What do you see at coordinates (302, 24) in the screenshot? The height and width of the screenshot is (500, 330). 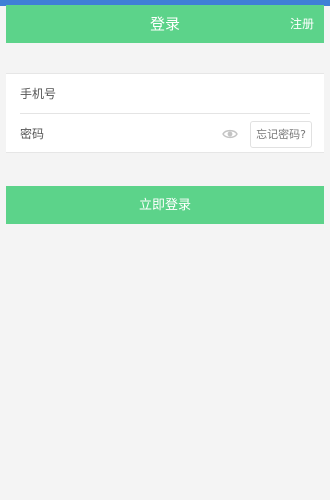 I see `register-button: 注册` at bounding box center [302, 24].